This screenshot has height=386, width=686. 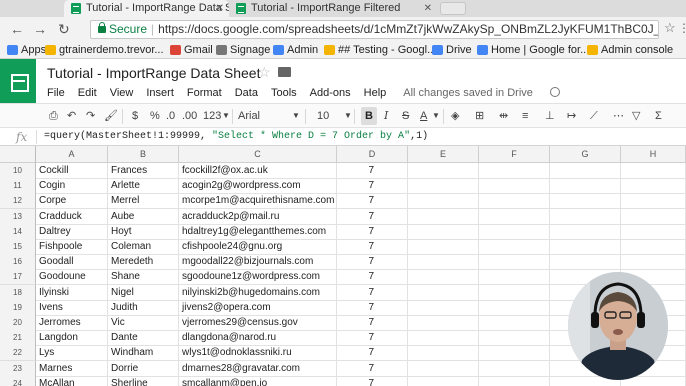 I want to click on table-cell: Meredeth, so click(x=143, y=262).